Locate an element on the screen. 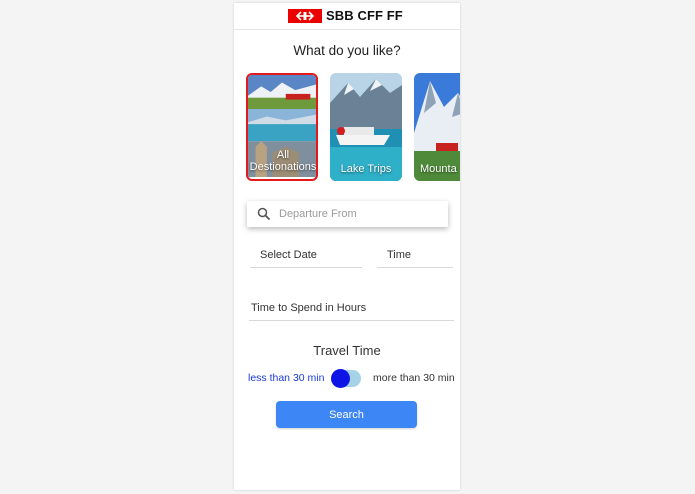 This screenshot has width=695, height=494. header: SBB CFF FF is located at coordinates (347, 16).